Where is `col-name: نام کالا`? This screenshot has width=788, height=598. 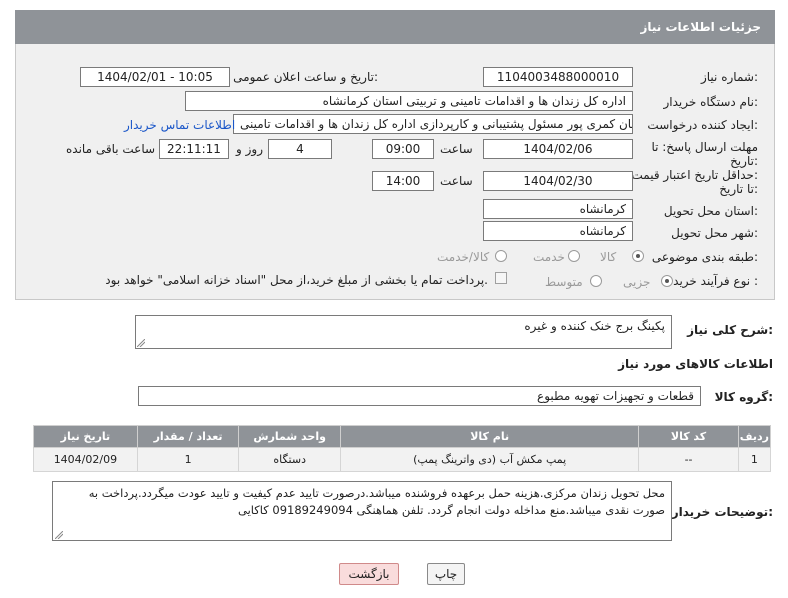
col-name: نام کالا is located at coordinates (489, 436).